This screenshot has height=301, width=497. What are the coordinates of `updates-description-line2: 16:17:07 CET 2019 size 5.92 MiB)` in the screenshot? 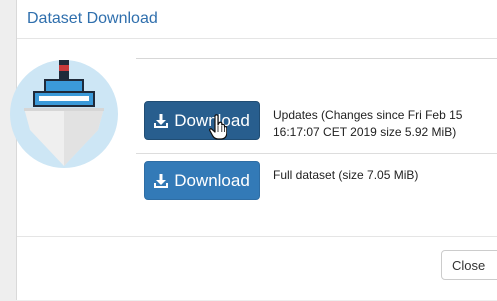 It's located at (365, 132).